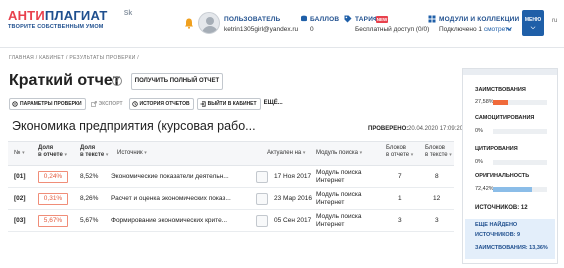  What do you see at coordinates (520, 189) in the screenshot?
I see `originality-bar` at bounding box center [520, 189].